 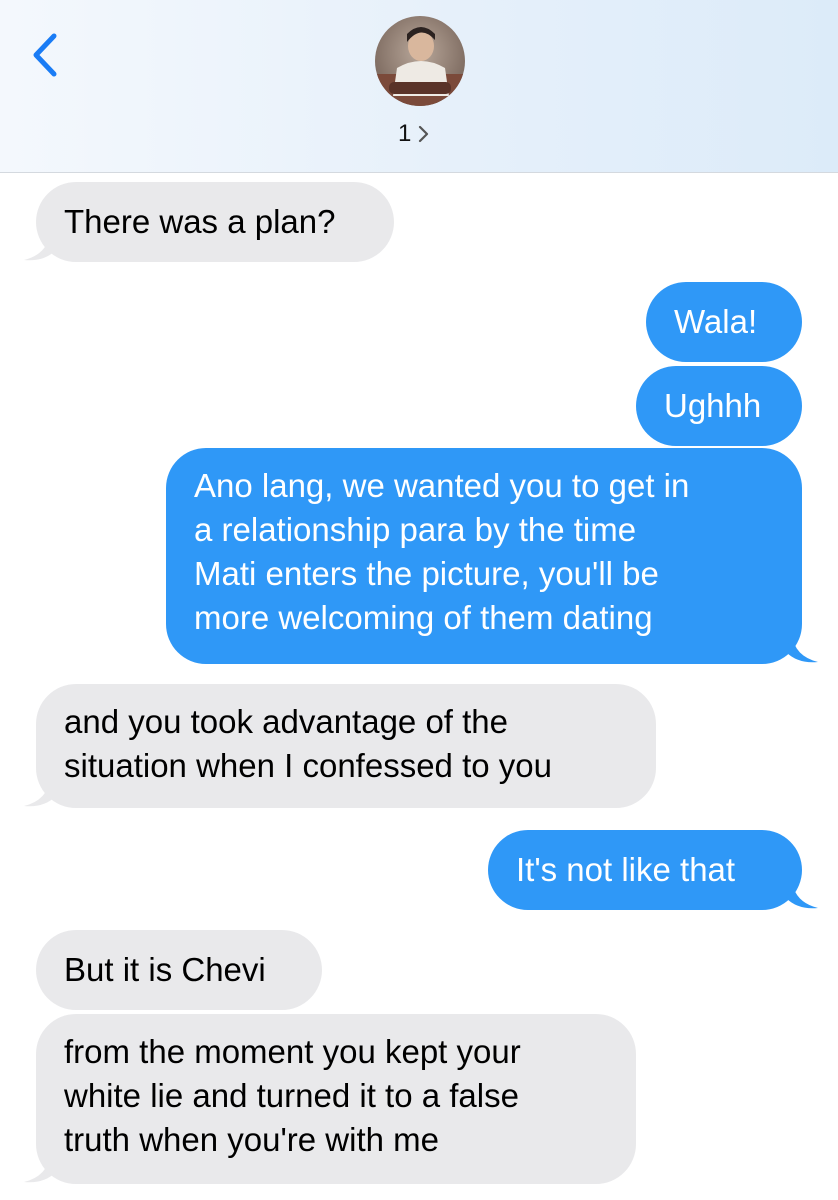 I want to click on chevron-left-icon, so click(x=45, y=55).